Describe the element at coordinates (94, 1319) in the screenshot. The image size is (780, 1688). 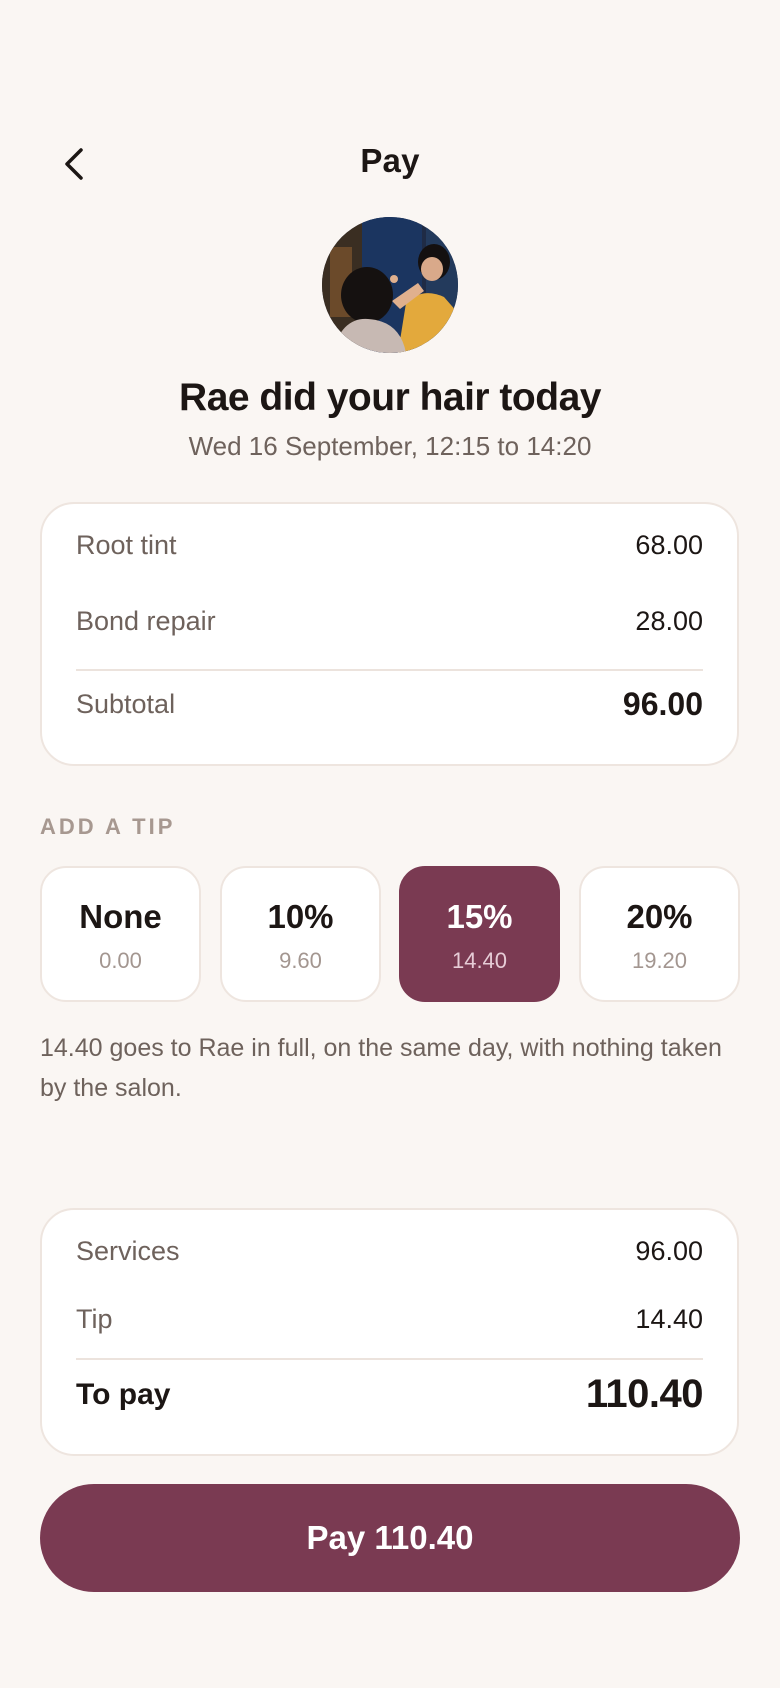
I see `summary-tip-label: Tip` at that location.